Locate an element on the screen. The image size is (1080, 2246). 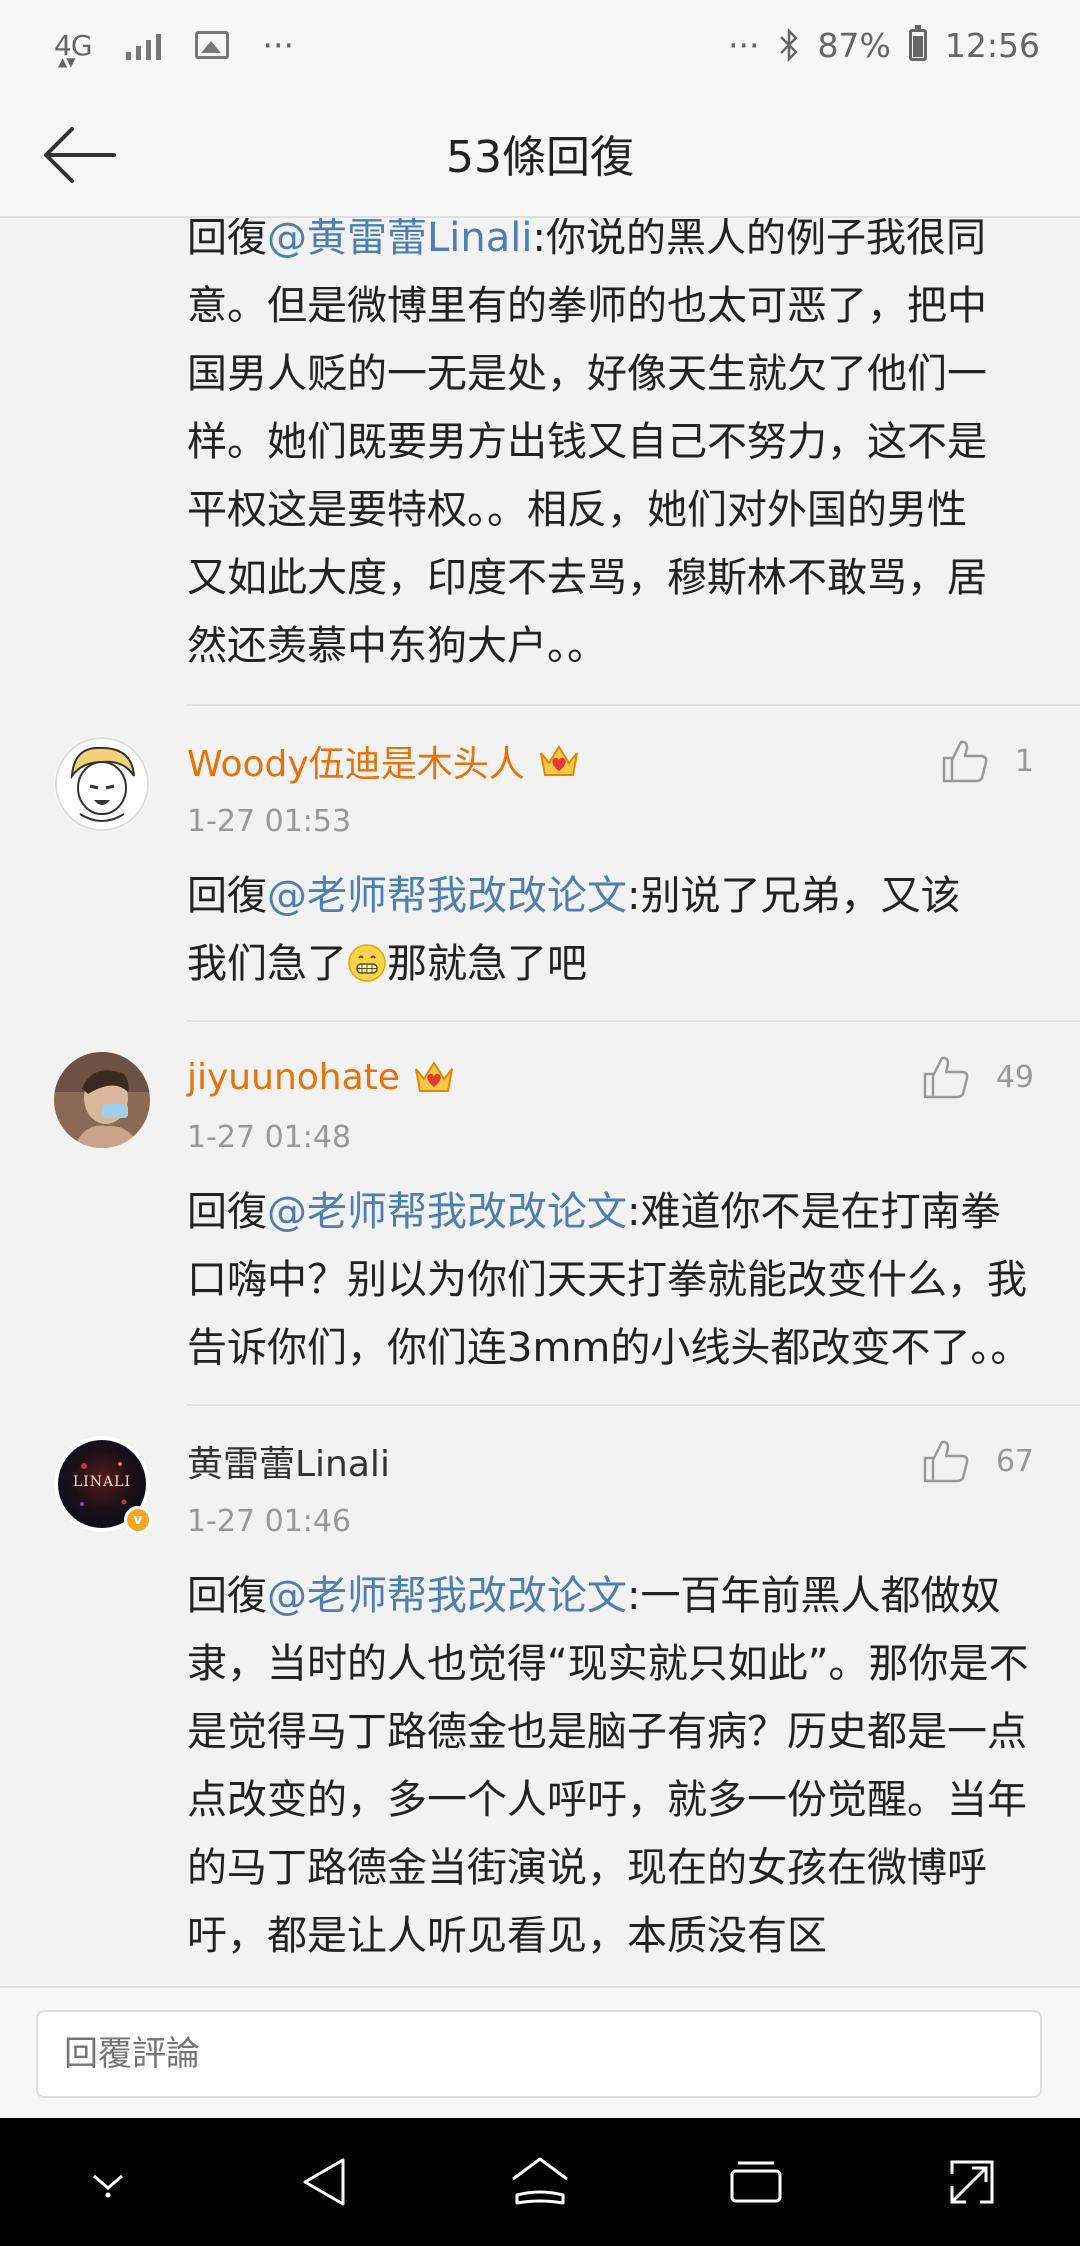
nav-home-button is located at coordinates (540, 2182).